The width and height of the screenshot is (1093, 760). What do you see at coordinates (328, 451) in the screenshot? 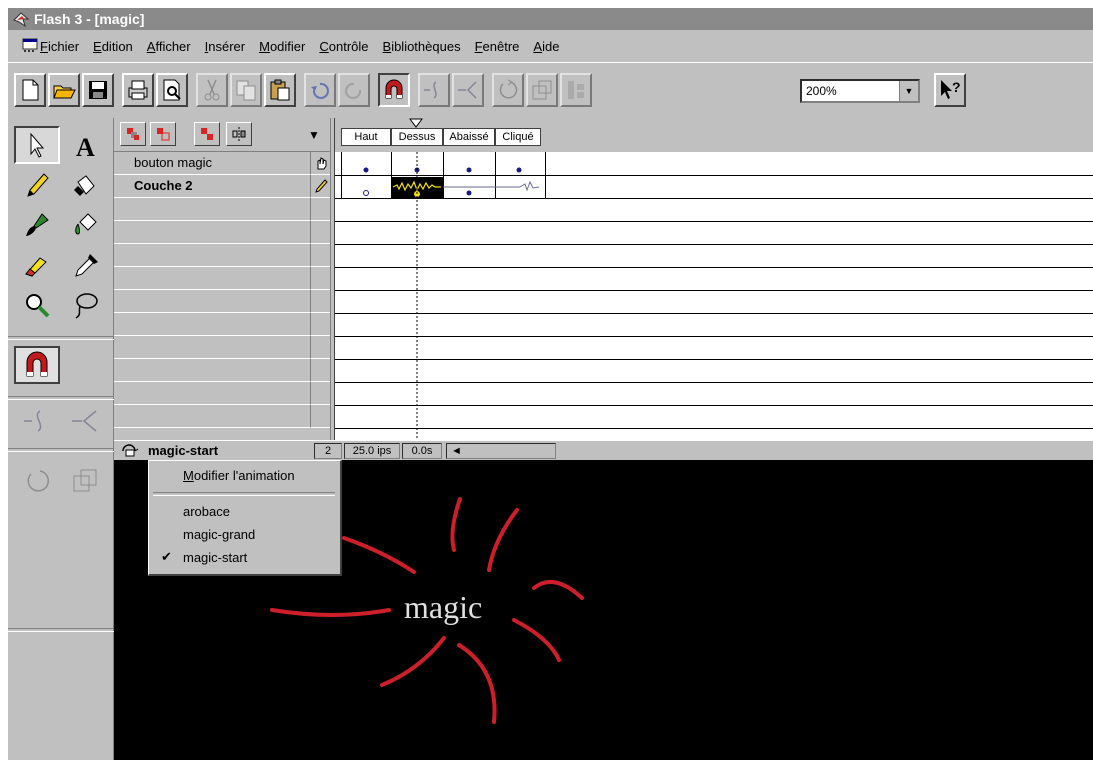
I see `current-frame: 2` at bounding box center [328, 451].